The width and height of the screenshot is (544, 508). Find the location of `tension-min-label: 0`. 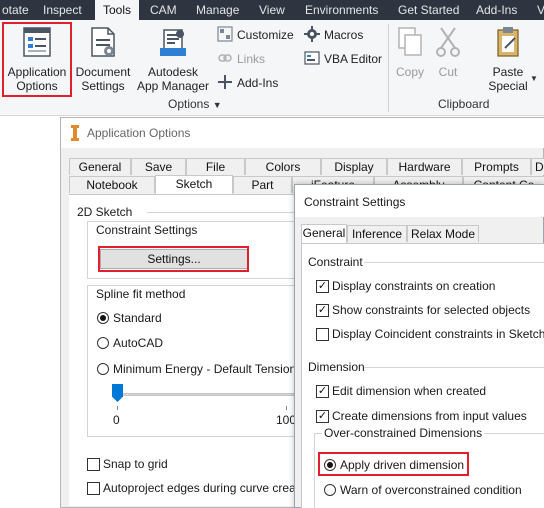

tension-min-label: 0 is located at coordinates (116, 420).